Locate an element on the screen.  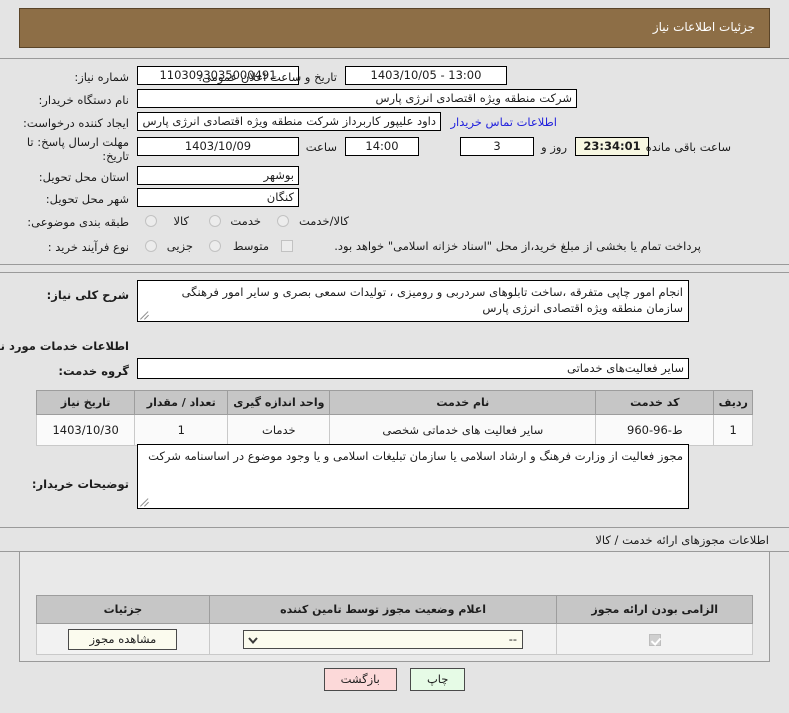
permit-status-value: -- is located at coordinates (513, 638).